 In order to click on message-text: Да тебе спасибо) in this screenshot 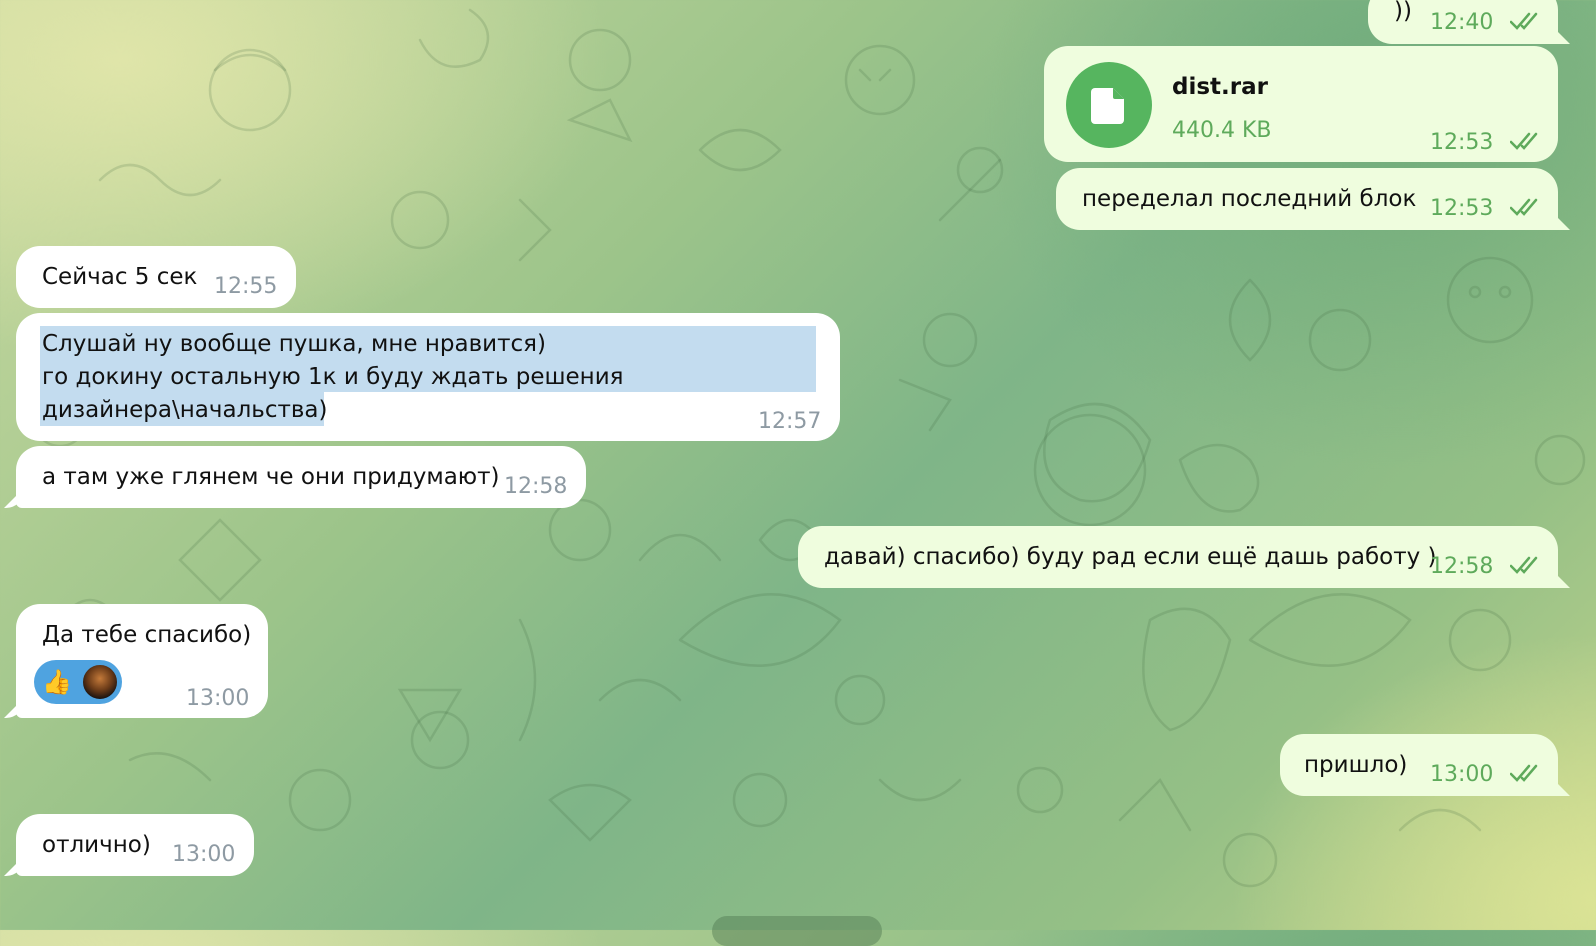, I will do `click(147, 635)`.